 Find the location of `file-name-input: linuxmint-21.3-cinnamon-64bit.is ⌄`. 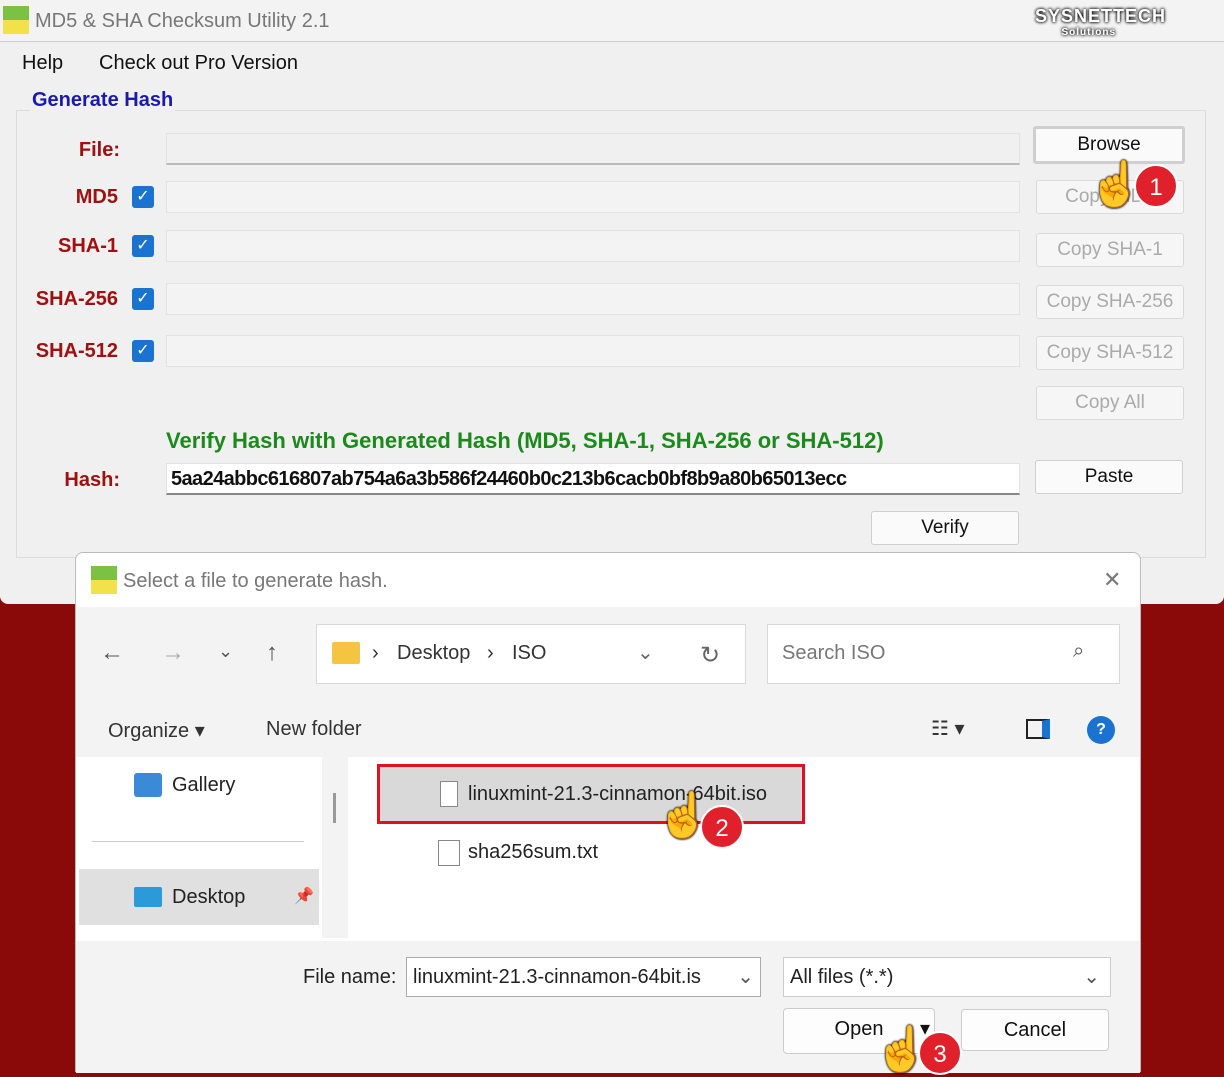

file-name-input: linuxmint-21.3-cinnamon-64bit.is ⌄ is located at coordinates (583, 977).